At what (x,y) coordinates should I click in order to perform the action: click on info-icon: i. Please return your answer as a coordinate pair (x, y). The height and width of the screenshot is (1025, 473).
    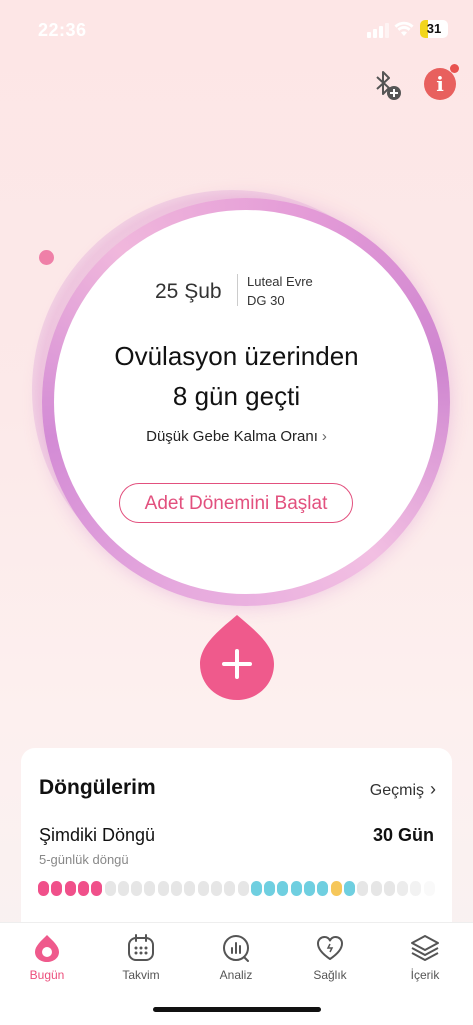
    Looking at the image, I should click on (440, 84).